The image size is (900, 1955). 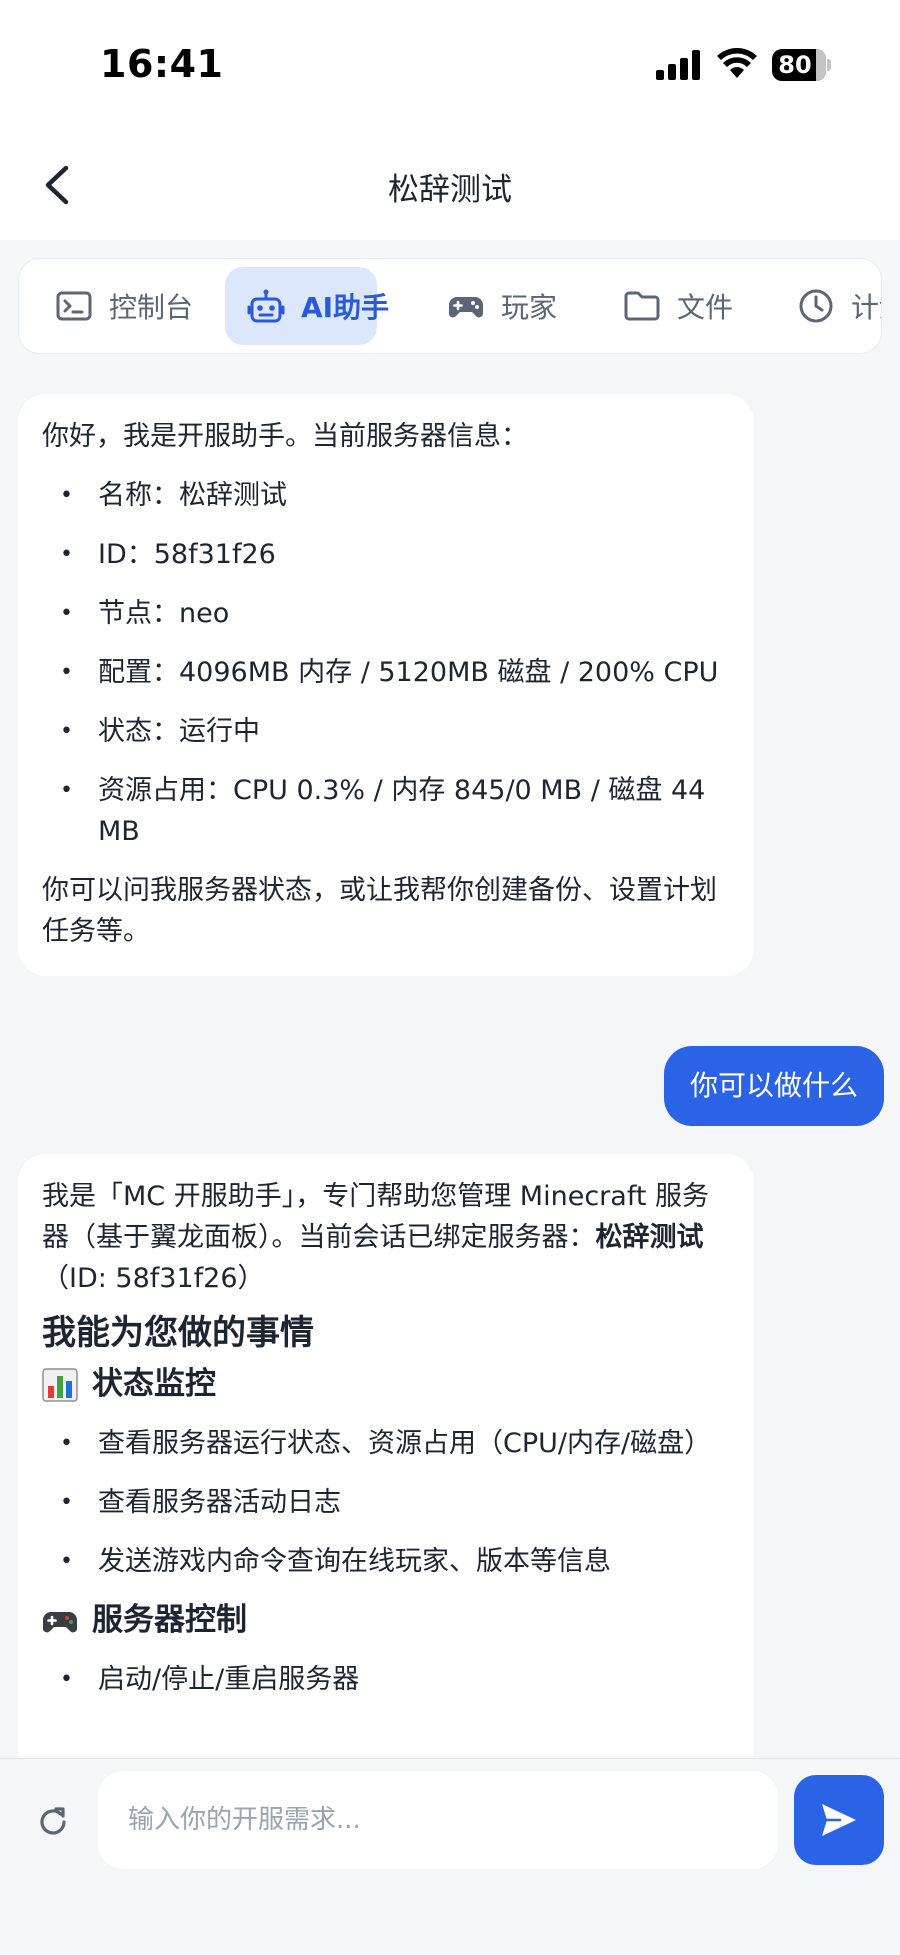 I want to click on composer-bar, so click(x=450, y=1856).